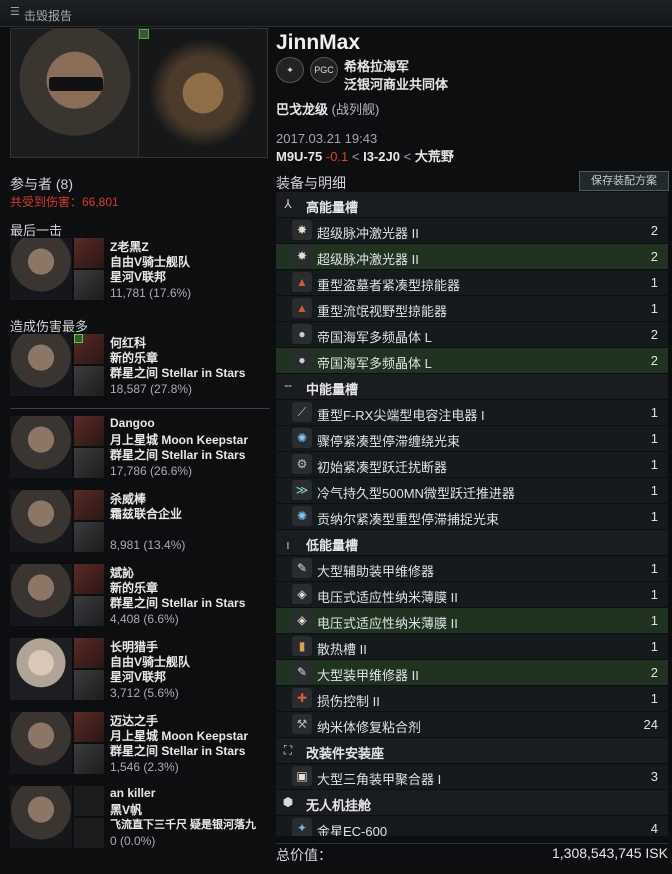 The width and height of the screenshot is (672, 874). Describe the element at coordinates (472, 777) in the screenshot. I see `fitting-item: ▣ 大型三角装甲聚合器 I 3` at that location.